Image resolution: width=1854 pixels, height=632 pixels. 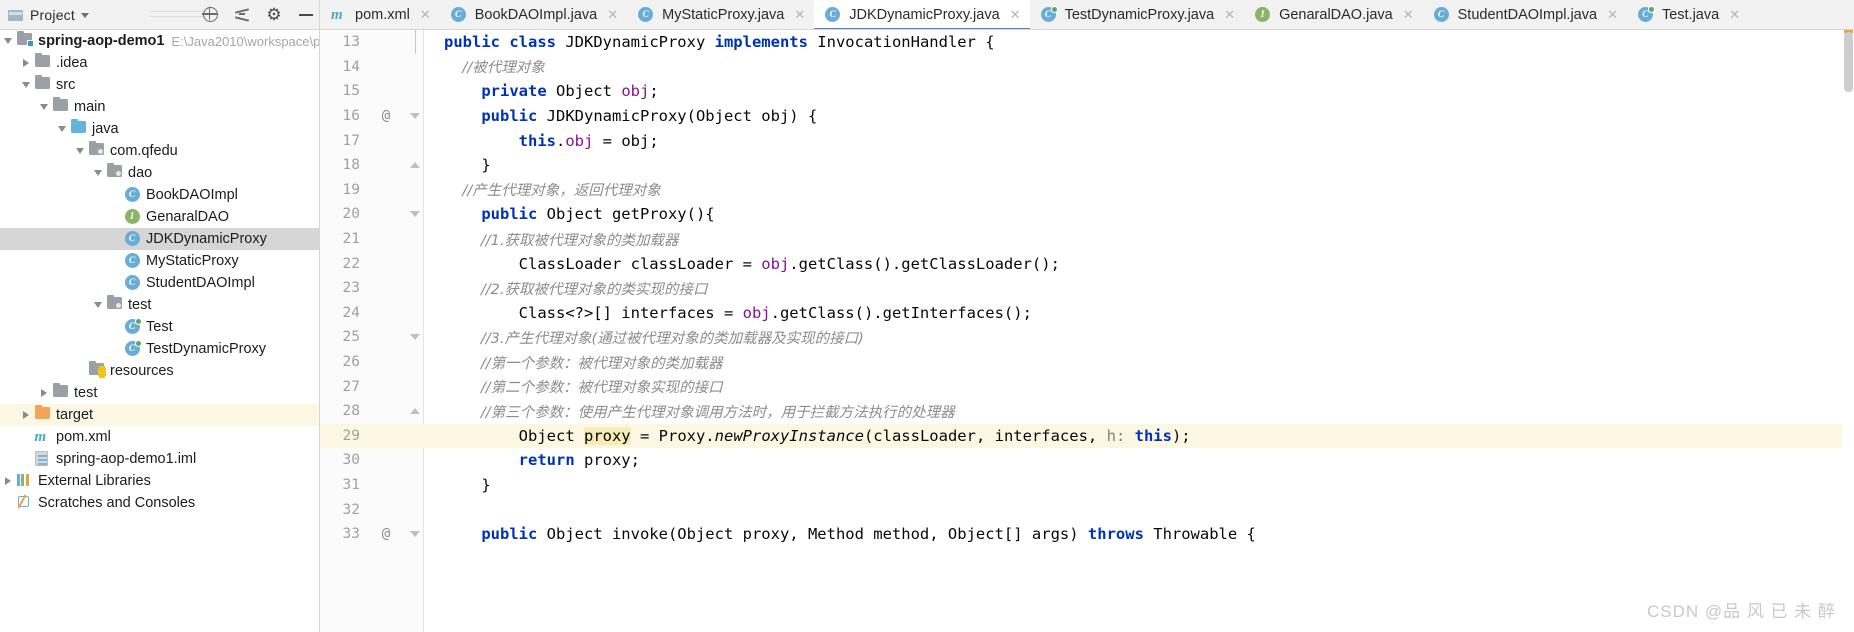 I want to click on editor-tab-bookdaoimpl-java: C BookDAOImpl.java ✕, so click(x=533, y=14).